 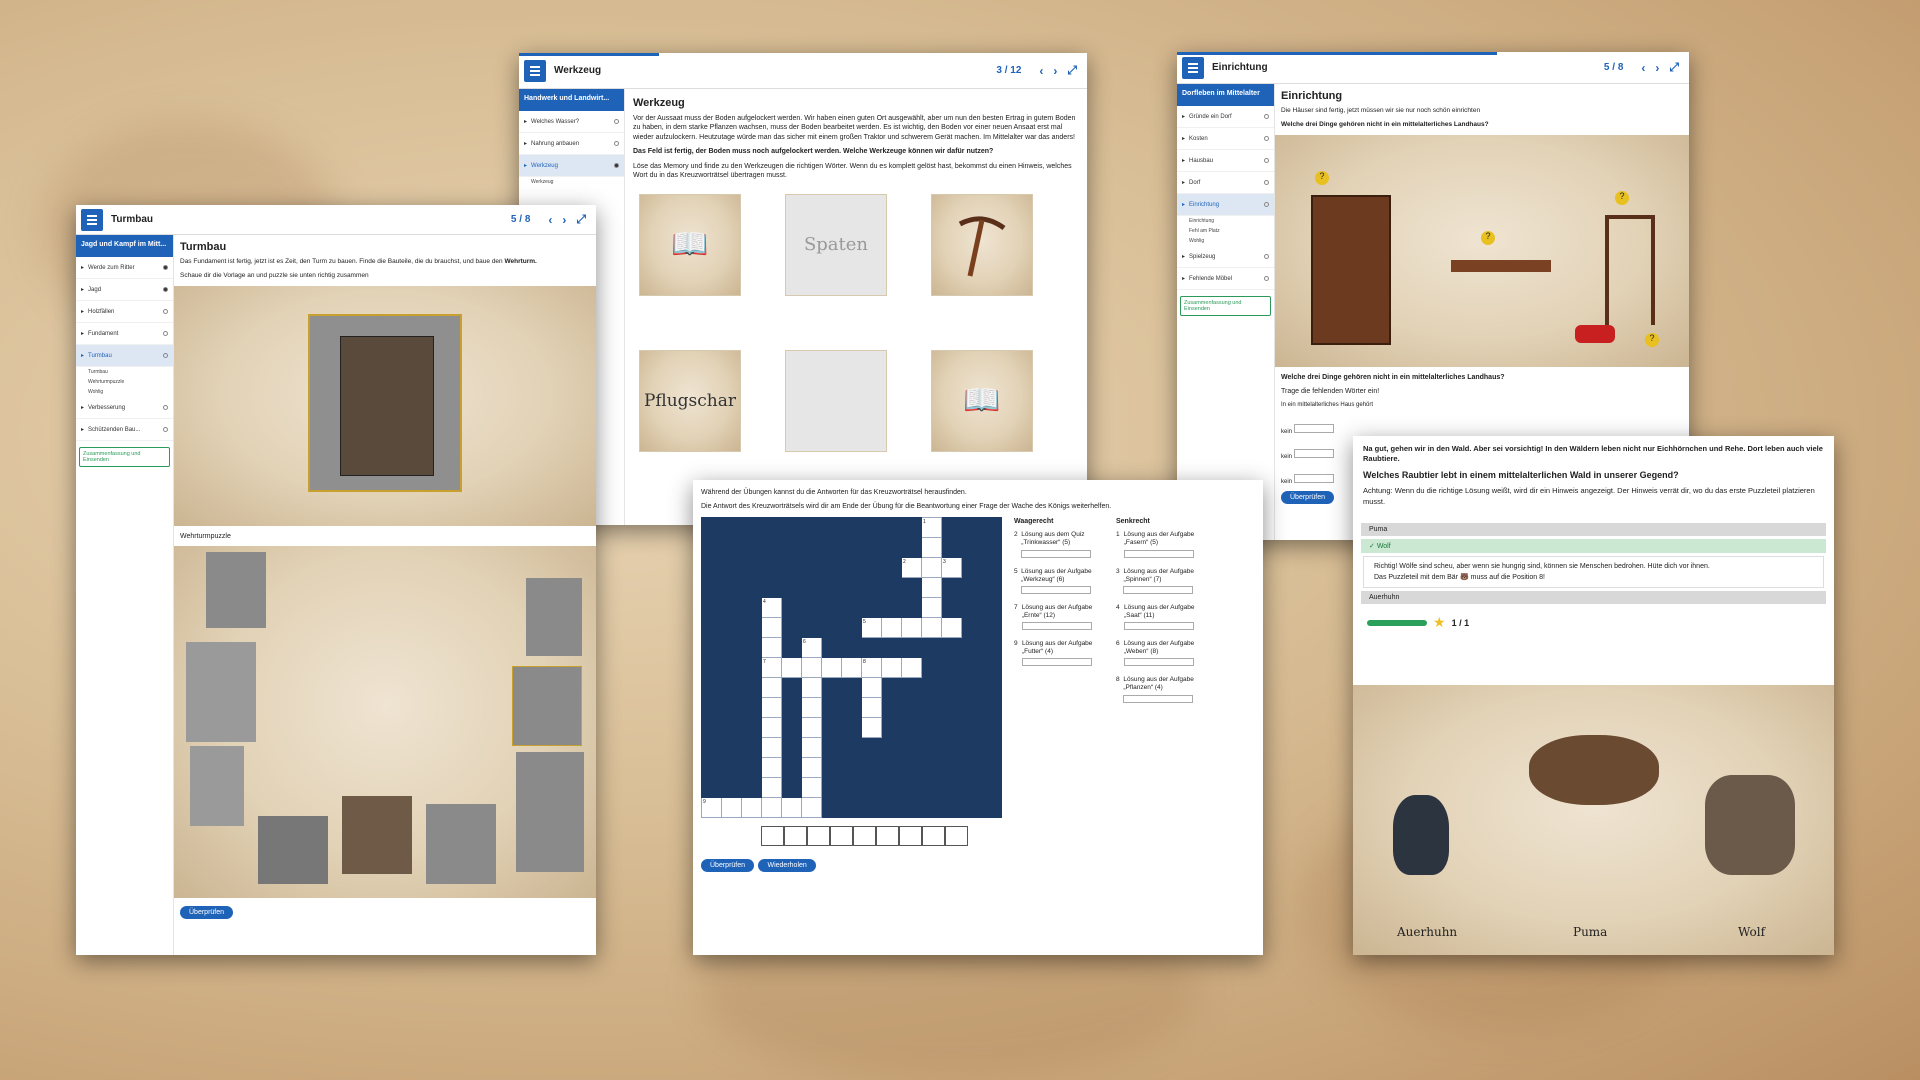 I want to click on retry-button: Wiederholen, so click(x=787, y=865).